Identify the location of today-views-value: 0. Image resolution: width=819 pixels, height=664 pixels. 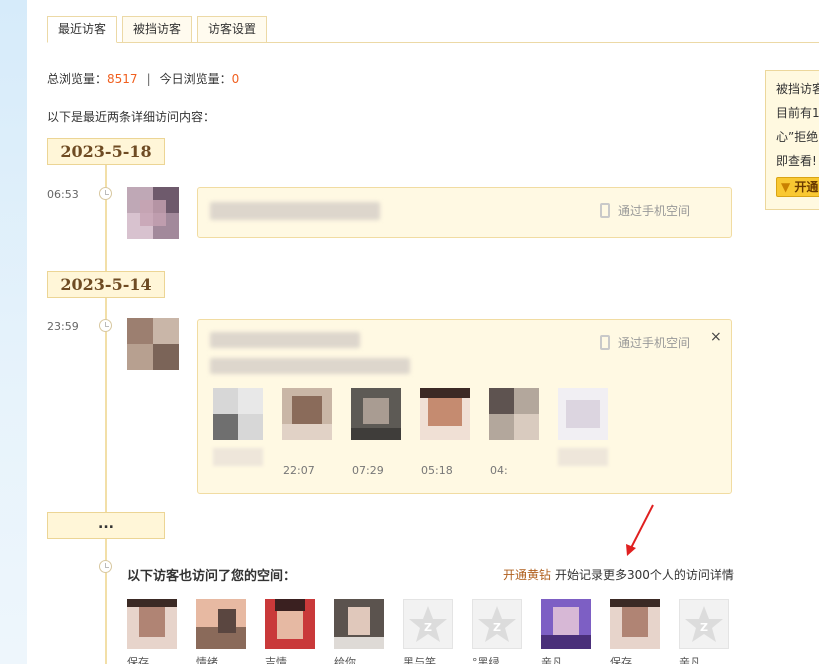
(235, 79).